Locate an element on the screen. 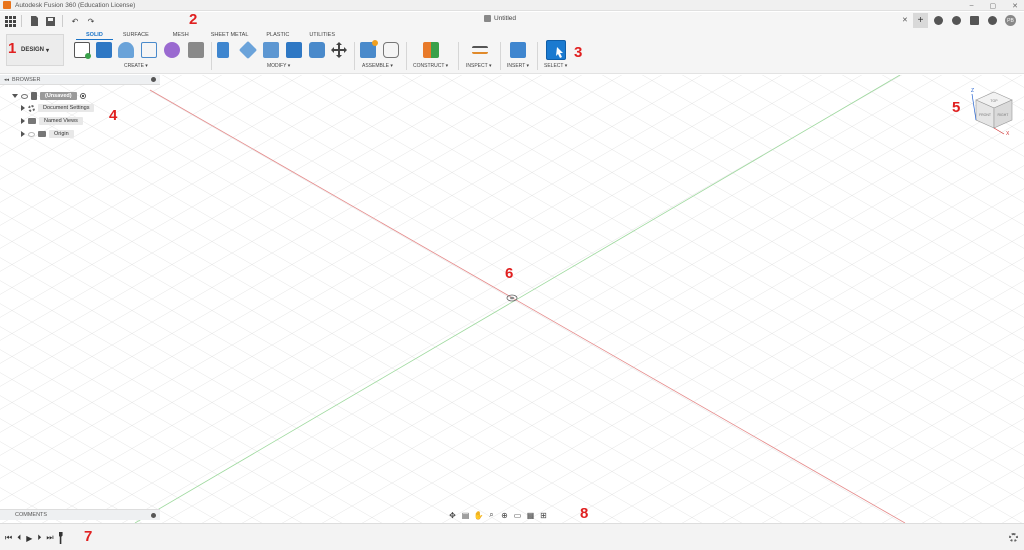 This screenshot has height=550, width=1024. redo-icon: ↷ is located at coordinates (91, 21).